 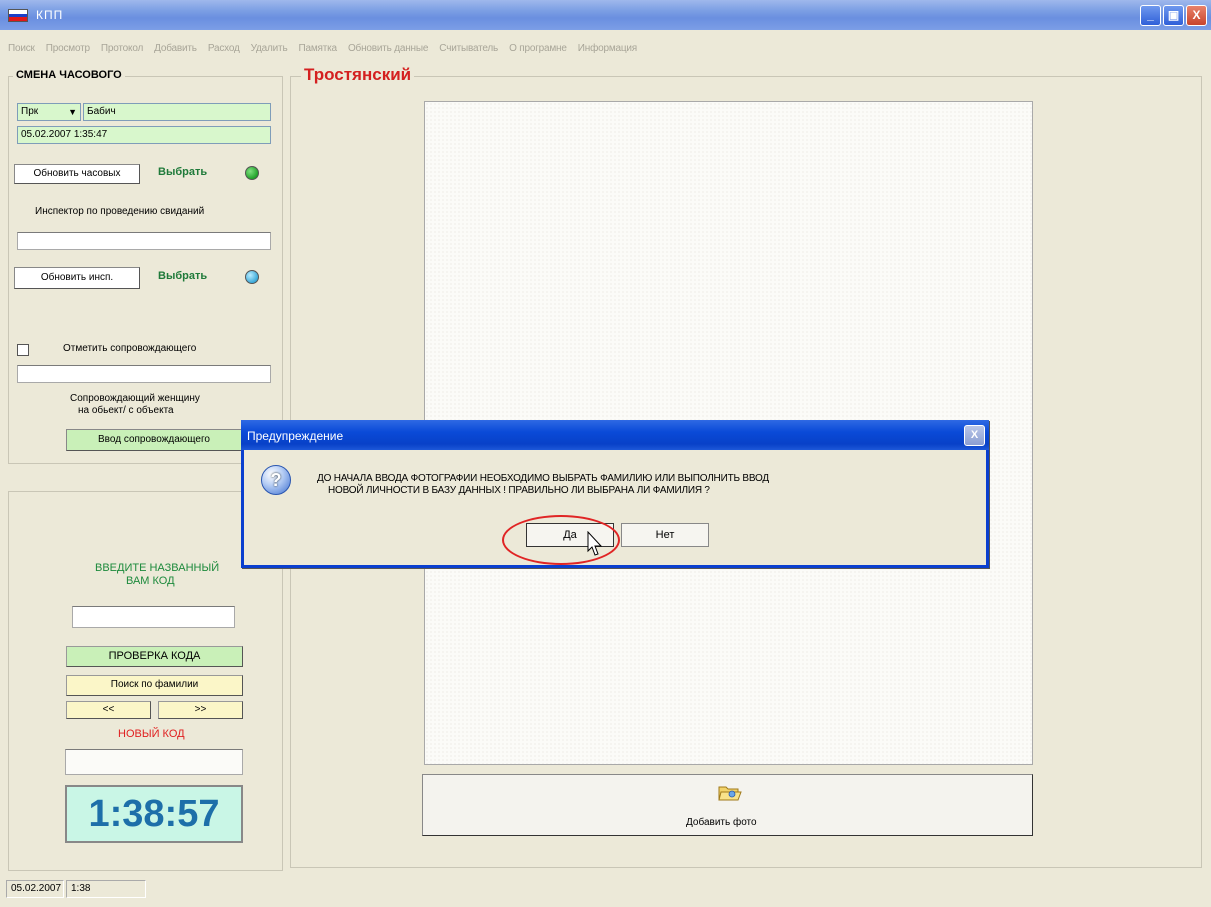 I want to click on menu-item-delete: Удалить, so click(x=269, y=48).